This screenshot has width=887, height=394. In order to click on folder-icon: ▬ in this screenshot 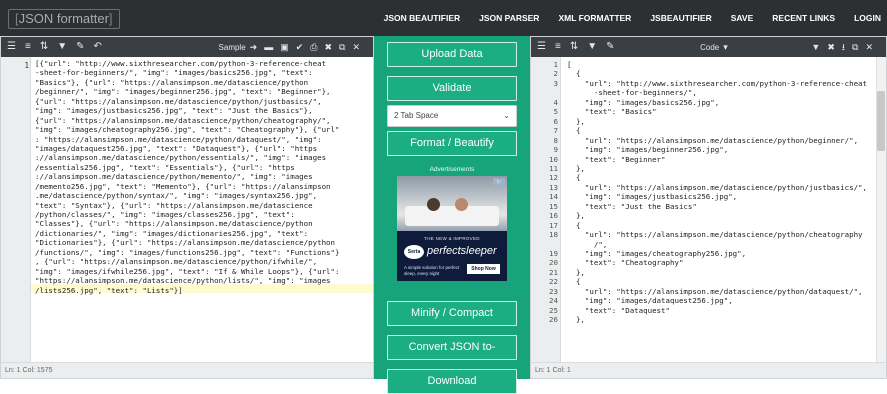, I will do `click(268, 47)`.